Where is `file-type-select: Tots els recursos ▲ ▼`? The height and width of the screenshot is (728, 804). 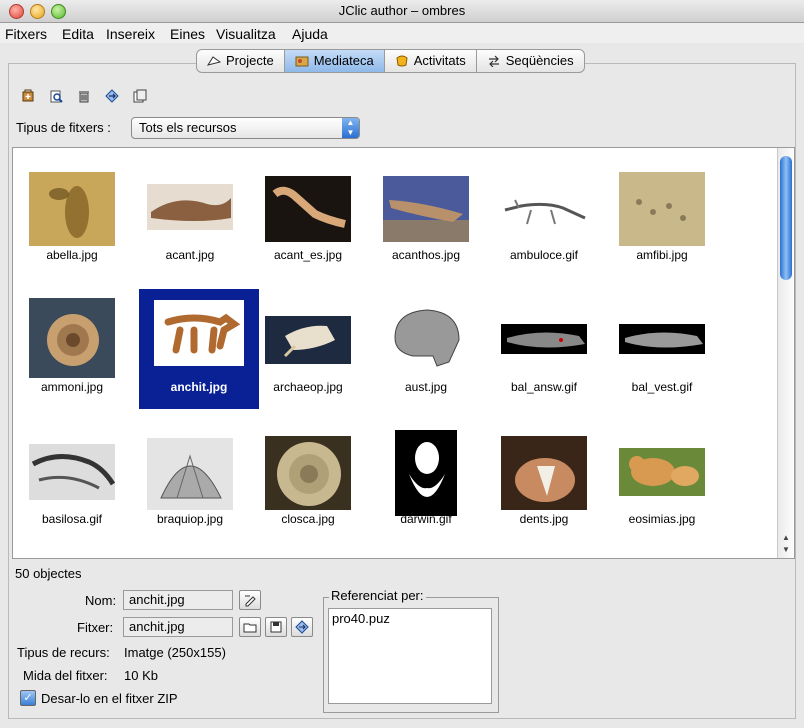
file-type-select: Tots els recursos ▲ ▼ is located at coordinates (245, 128).